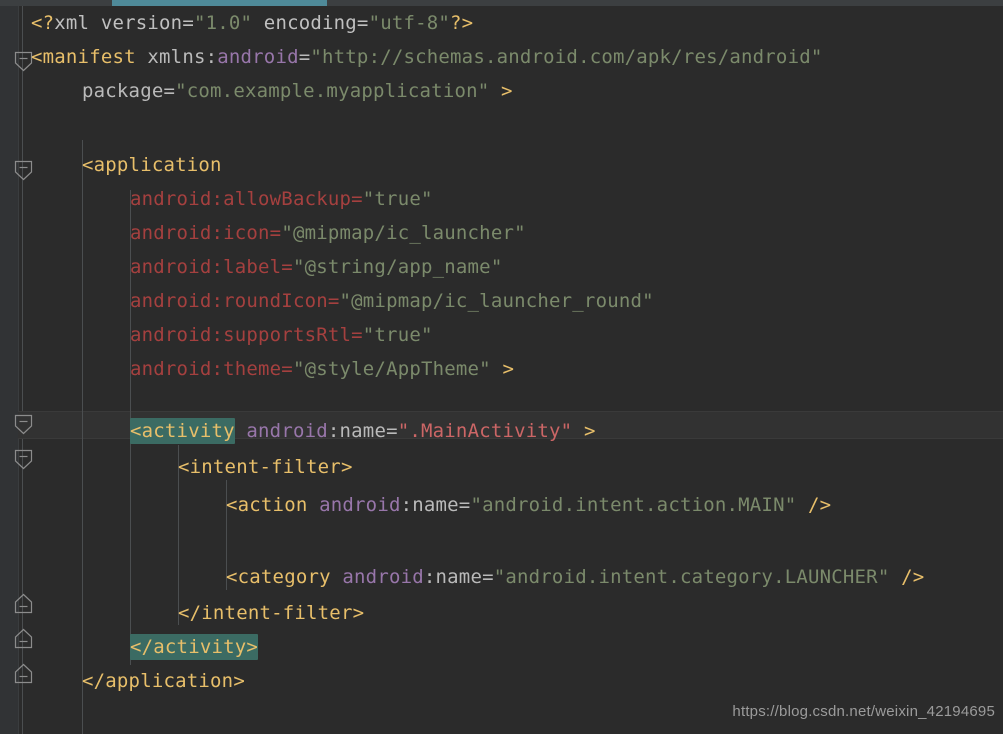 The width and height of the screenshot is (1003, 734). I want to click on code-line-icon: android:icon="@mipmap/ic_launcher", so click(328, 233).